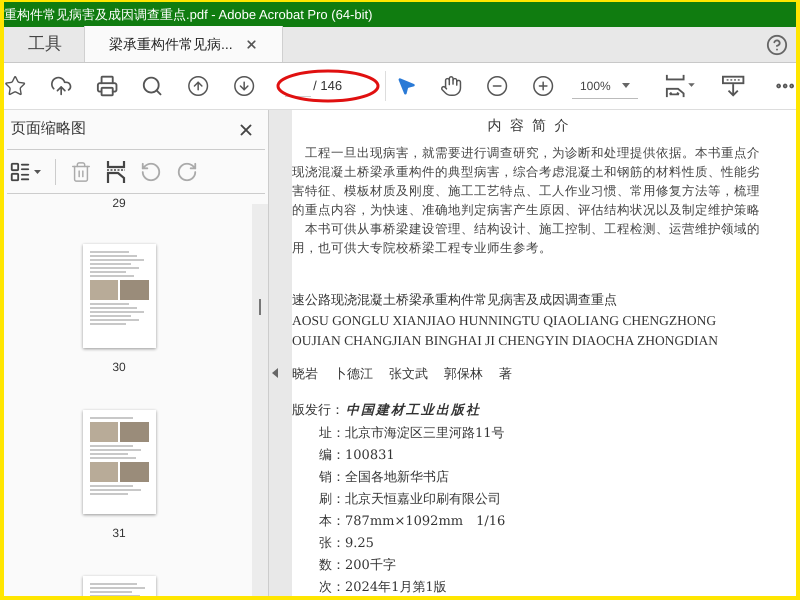 This screenshot has width=800, height=600. What do you see at coordinates (48, 129) in the screenshot?
I see `panel-title: 页面缩略图` at bounding box center [48, 129].